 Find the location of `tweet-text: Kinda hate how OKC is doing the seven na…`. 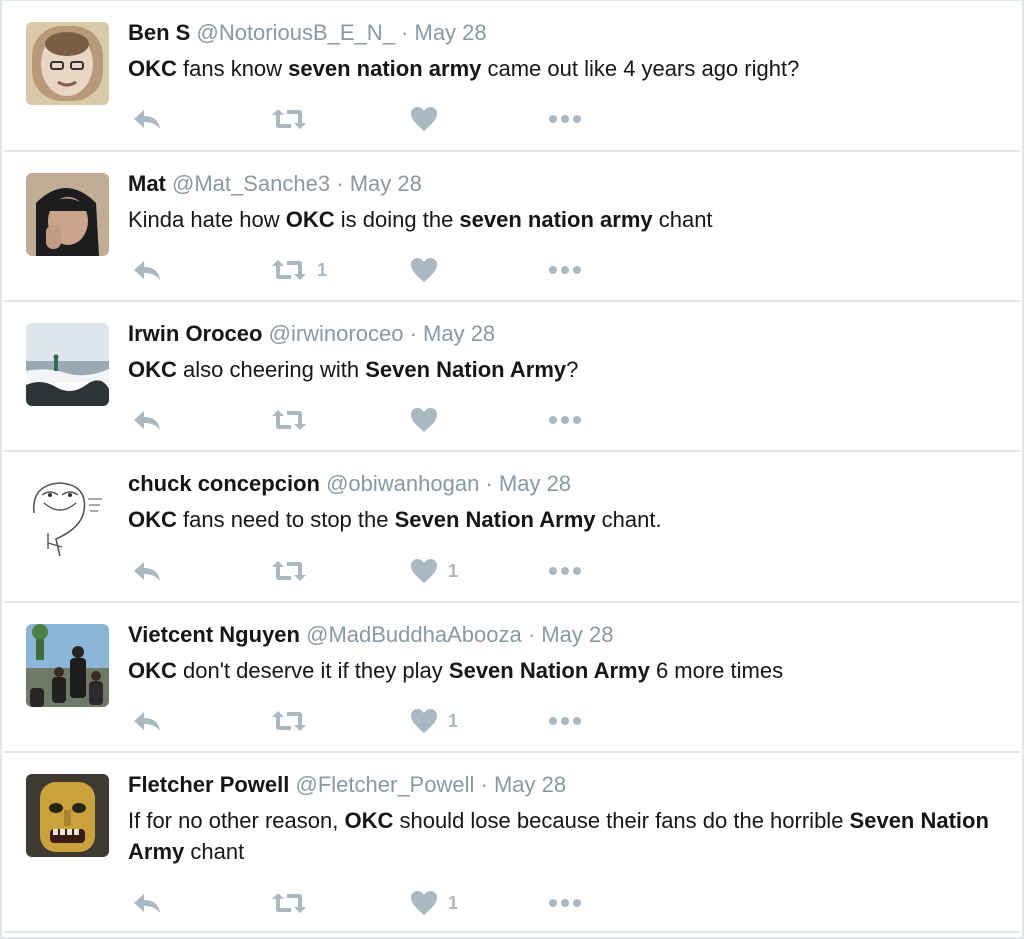

tweet-text: Kinda hate how OKC is doing the seven na… is located at coordinates (570, 219).